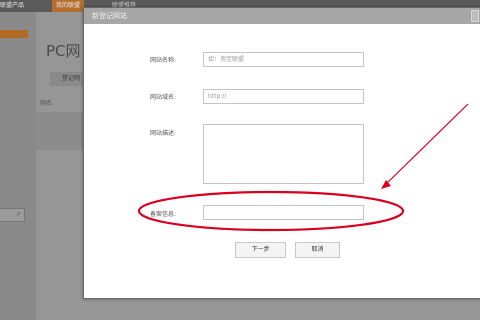  What do you see at coordinates (19, 214) in the screenshot?
I see `search-icon: ⌕` at bounding box center [19, 214].